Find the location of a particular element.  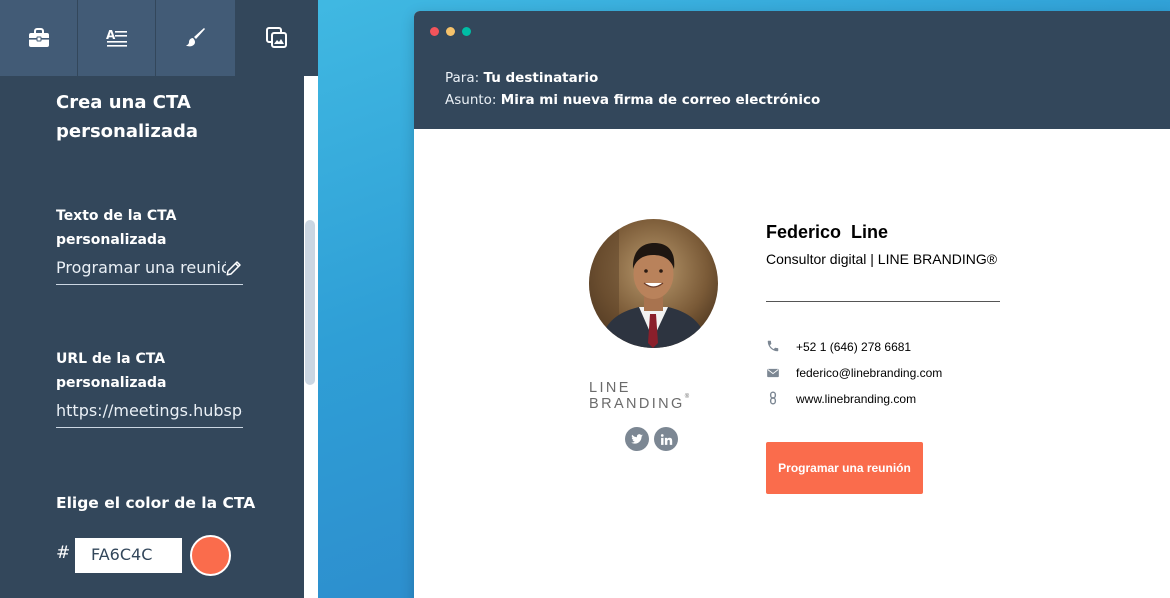

cta-url-input: https://meetings.hubspot is located at coordinates (149, 412).